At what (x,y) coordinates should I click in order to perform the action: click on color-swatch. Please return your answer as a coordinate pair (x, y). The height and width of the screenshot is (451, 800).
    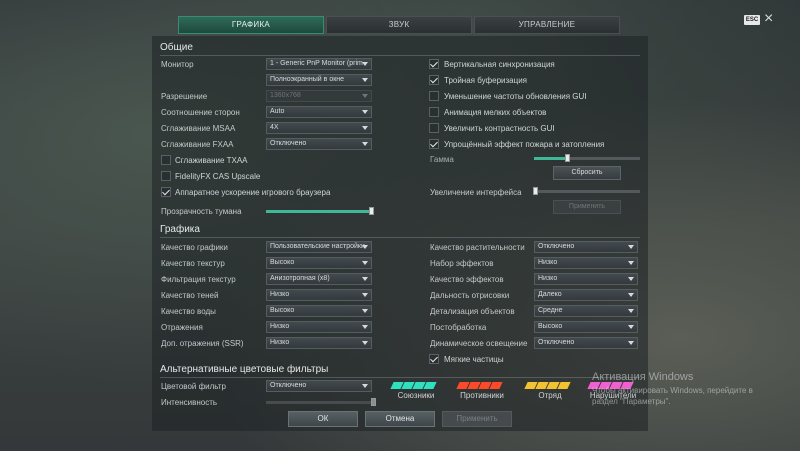
    Looking at the image, I should click on (496, 385).